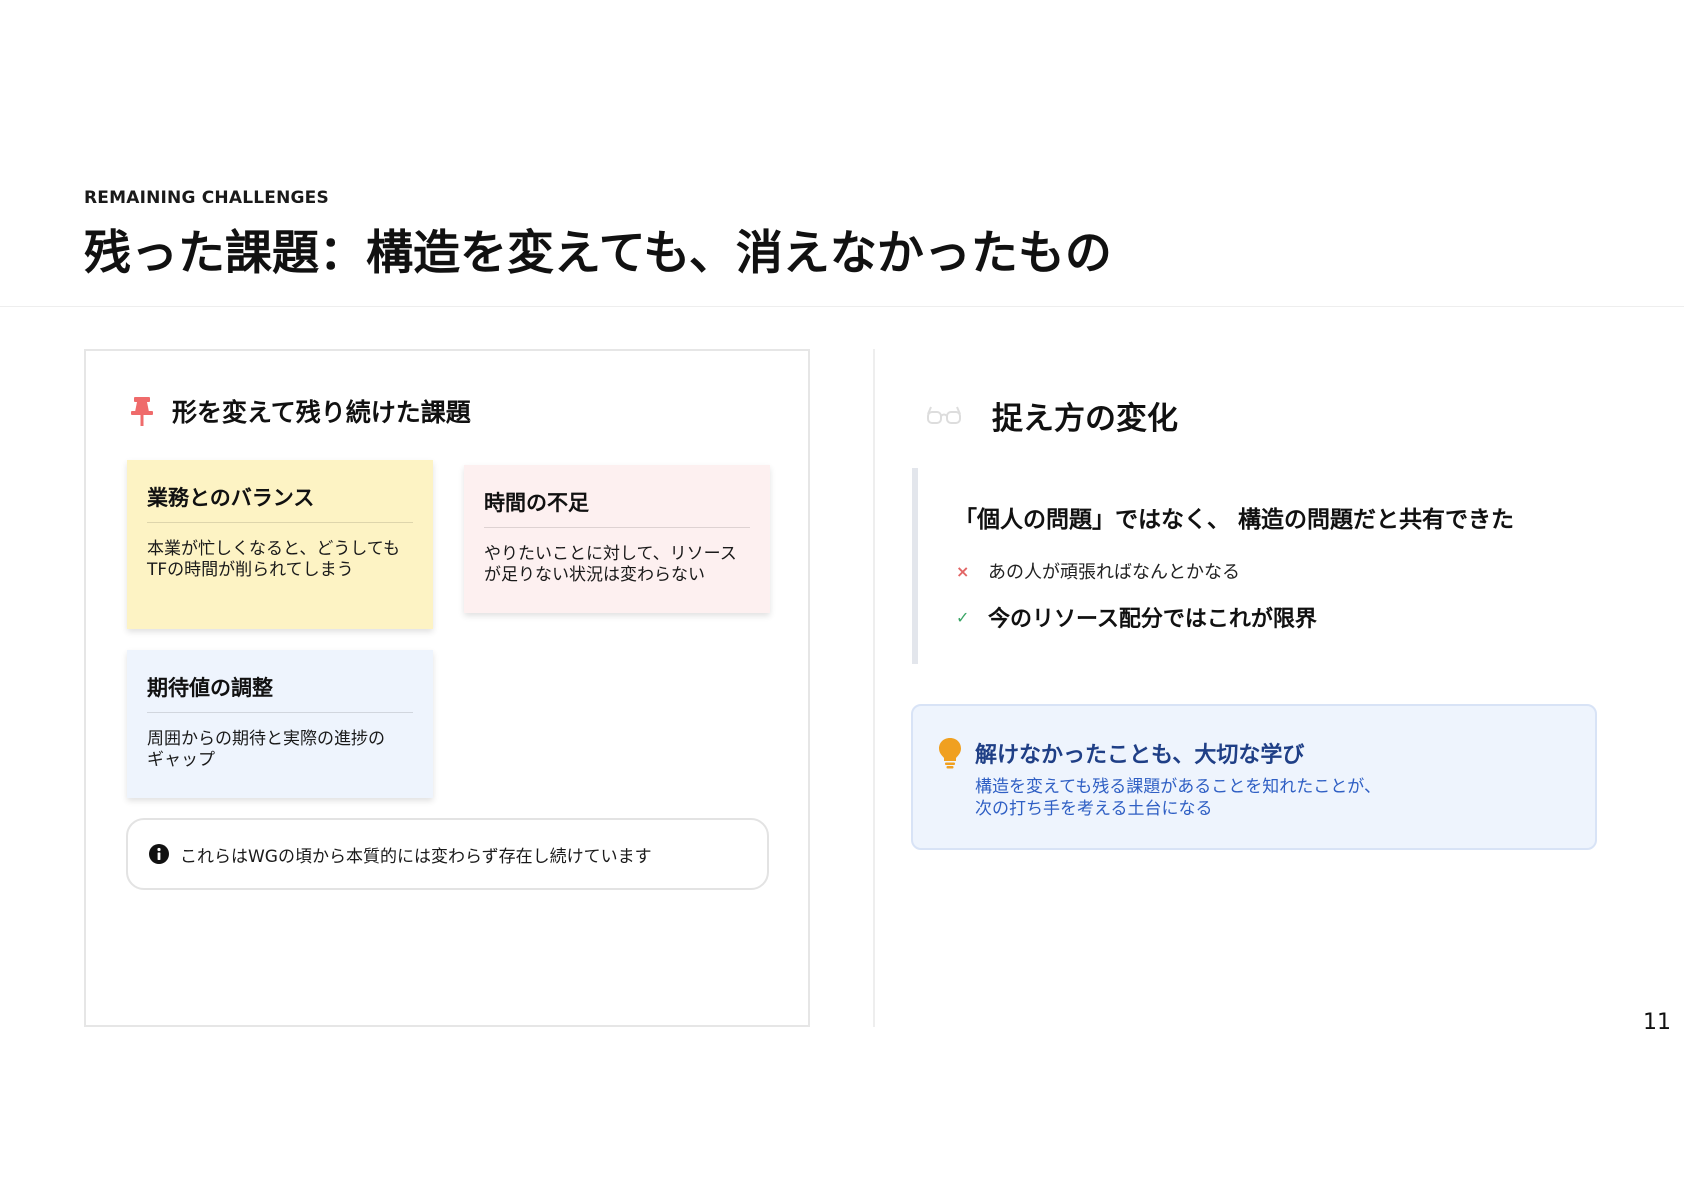 The image size is (1684, 1191). I want to click on note-body: やりたいことに対して、リソース が足りない状況は変わらない, so click(617, 565).